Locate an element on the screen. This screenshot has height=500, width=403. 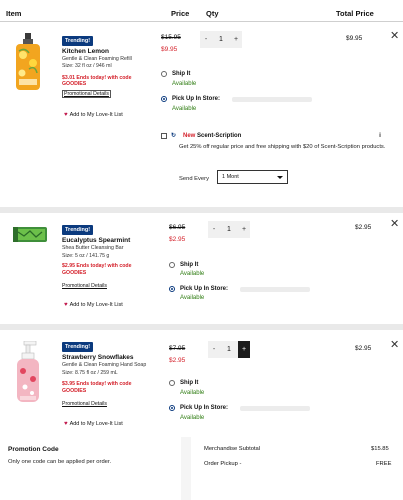
send-every-label: Send Every is located at coordinates (194, 179).